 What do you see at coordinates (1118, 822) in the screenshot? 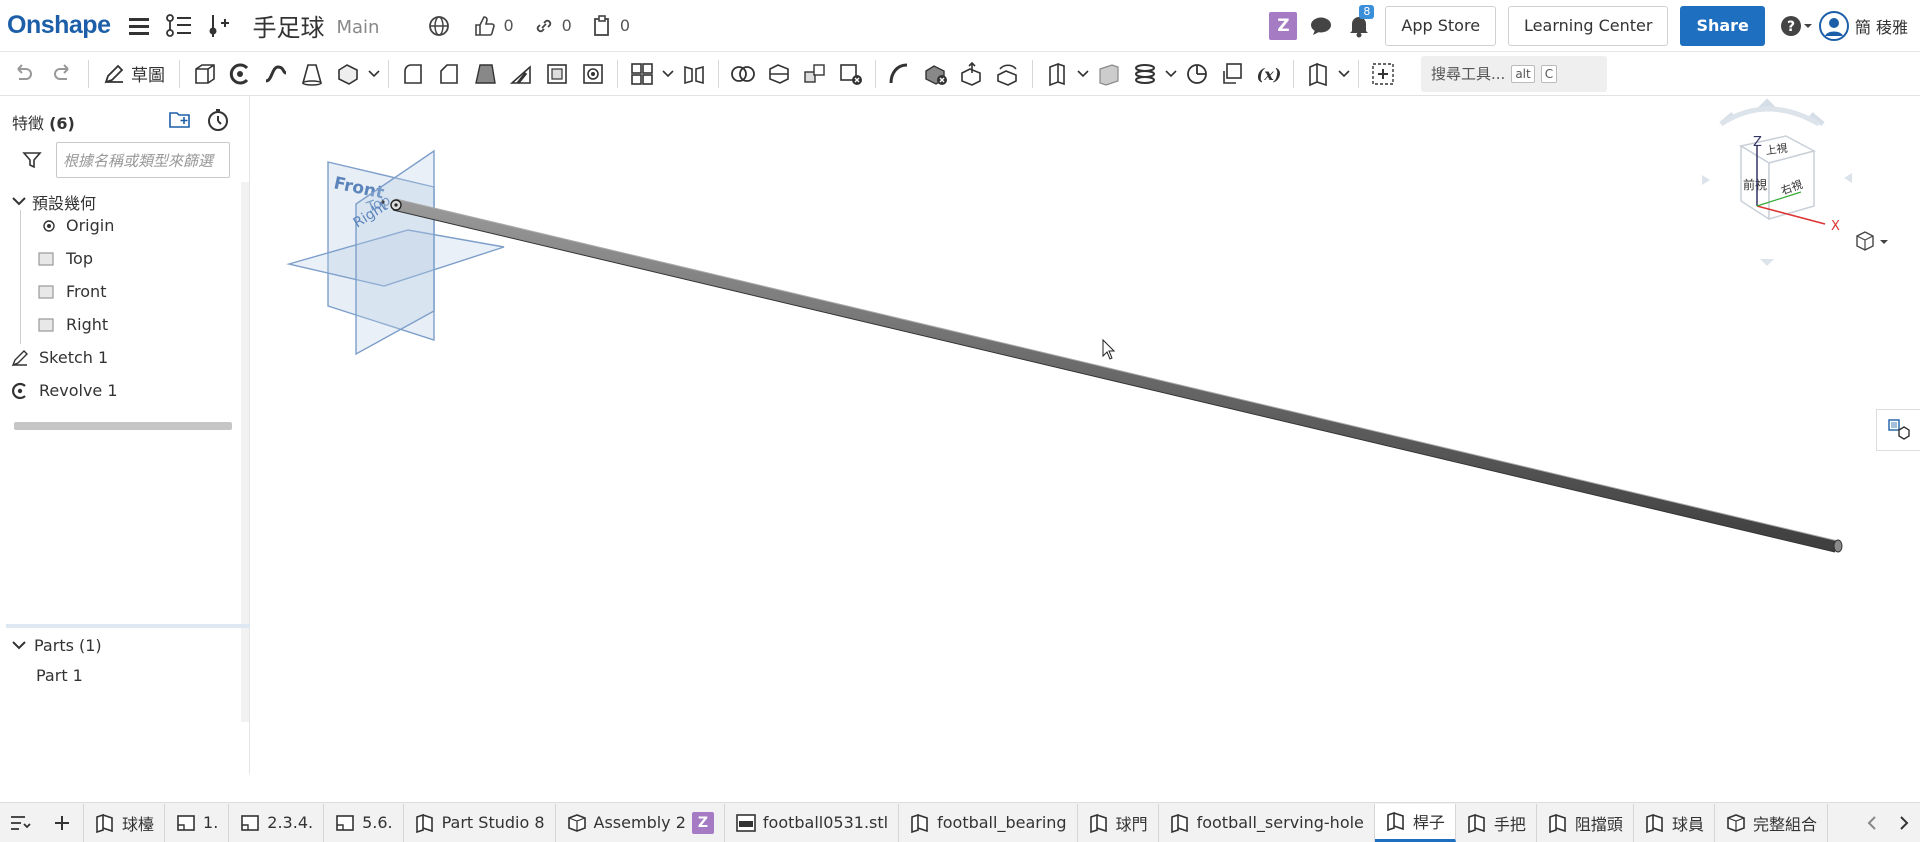
I see `tab-球門: 球門` at bounding box center [1118, 822].